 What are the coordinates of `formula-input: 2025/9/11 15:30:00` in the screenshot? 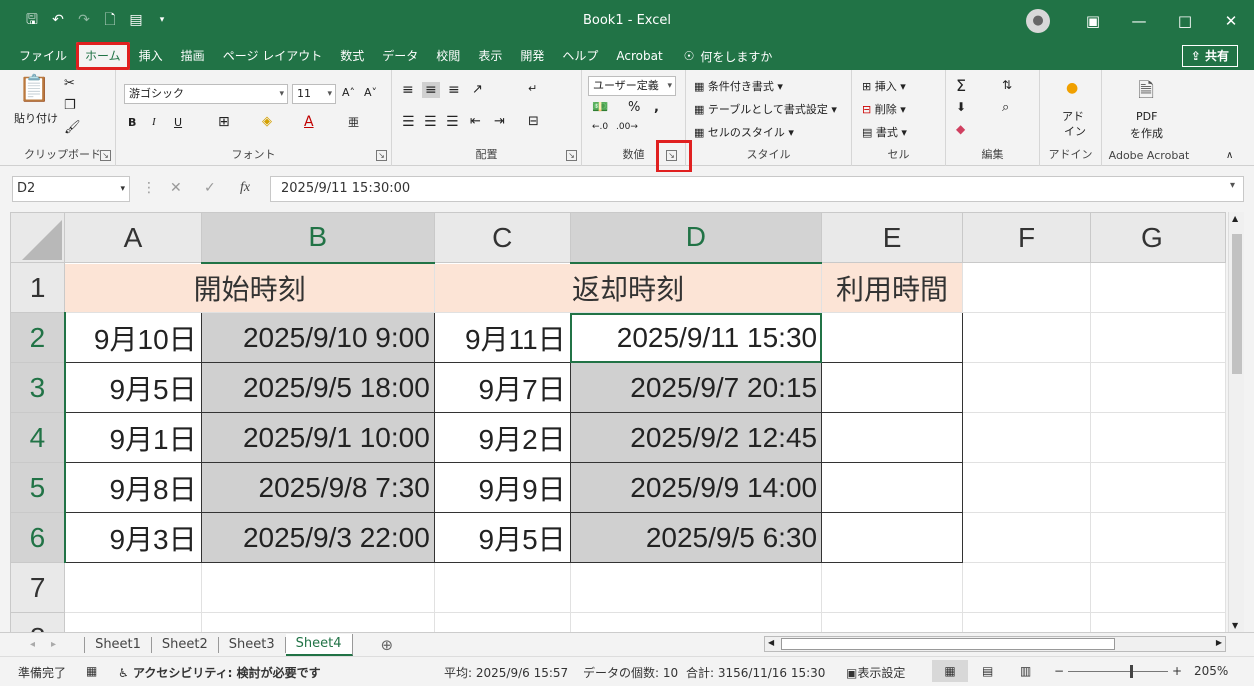 It's located at (757, 189).